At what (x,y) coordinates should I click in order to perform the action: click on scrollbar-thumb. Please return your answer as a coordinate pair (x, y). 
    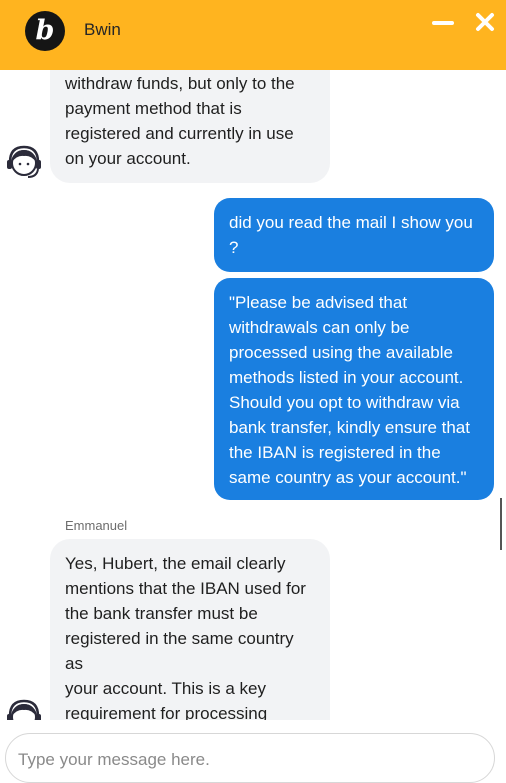
    Looking at the image, I should click on (501, 524).